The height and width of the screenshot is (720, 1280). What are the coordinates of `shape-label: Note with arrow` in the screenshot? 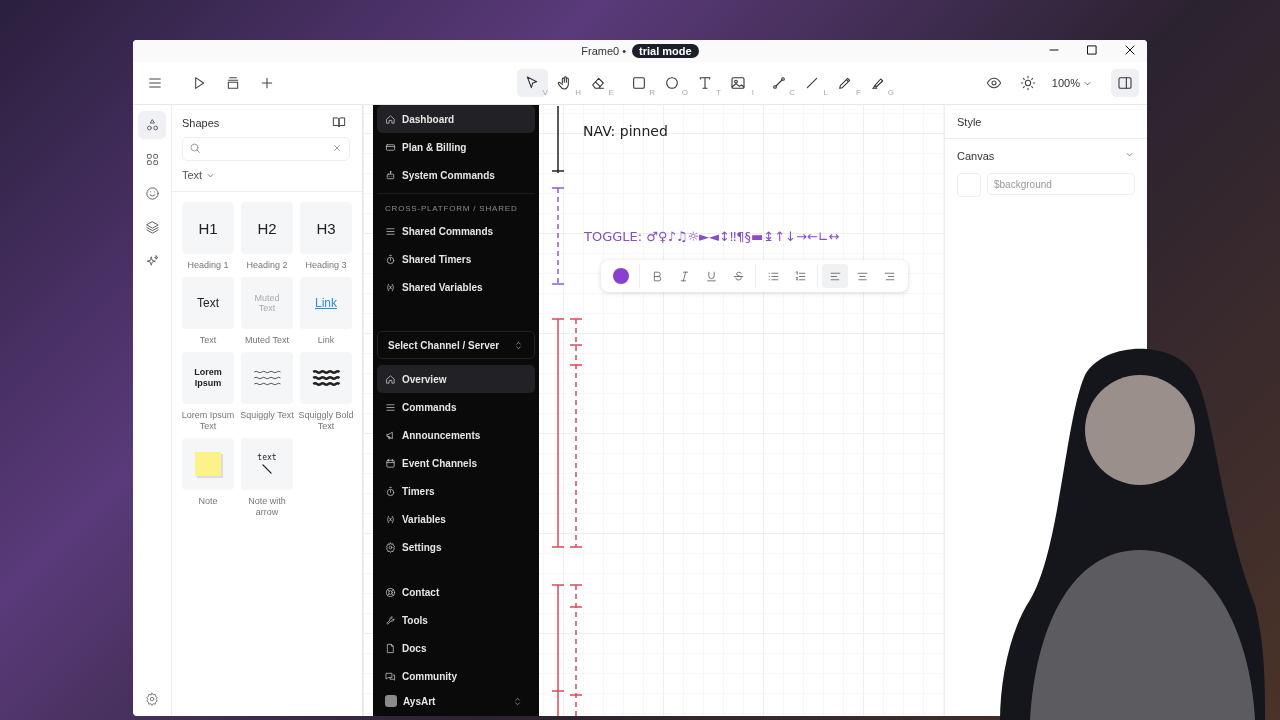 It's located at (267, 507).